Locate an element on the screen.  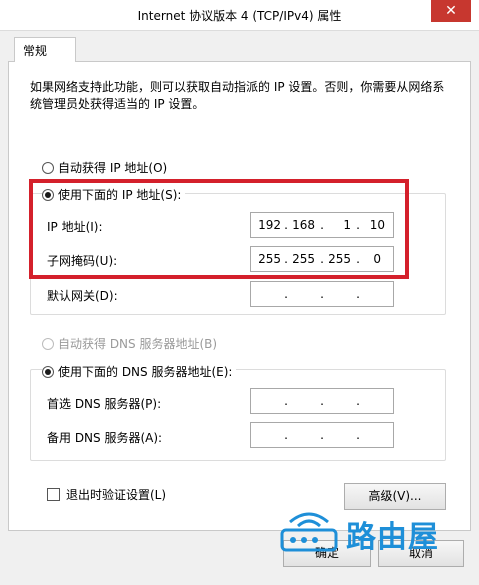
validate-settings-checkbox: 退出时验证设置(L) is located at coordinates (106, 494).